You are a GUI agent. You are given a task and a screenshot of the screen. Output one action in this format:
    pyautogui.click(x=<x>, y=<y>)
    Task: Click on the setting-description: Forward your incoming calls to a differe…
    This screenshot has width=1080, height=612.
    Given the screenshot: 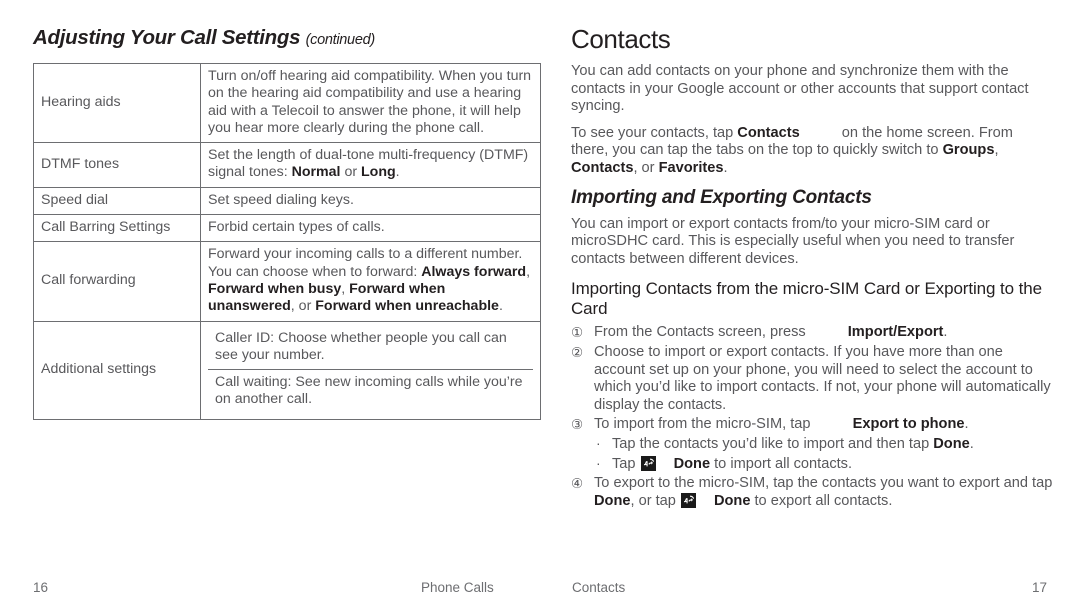 What is the action you would take?
    pyautogui.click(x=370, y=281)
    